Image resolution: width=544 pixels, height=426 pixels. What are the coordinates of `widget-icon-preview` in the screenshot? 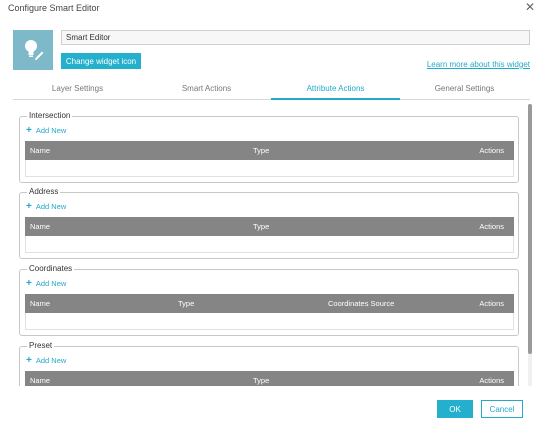 It's located at (33, 50).